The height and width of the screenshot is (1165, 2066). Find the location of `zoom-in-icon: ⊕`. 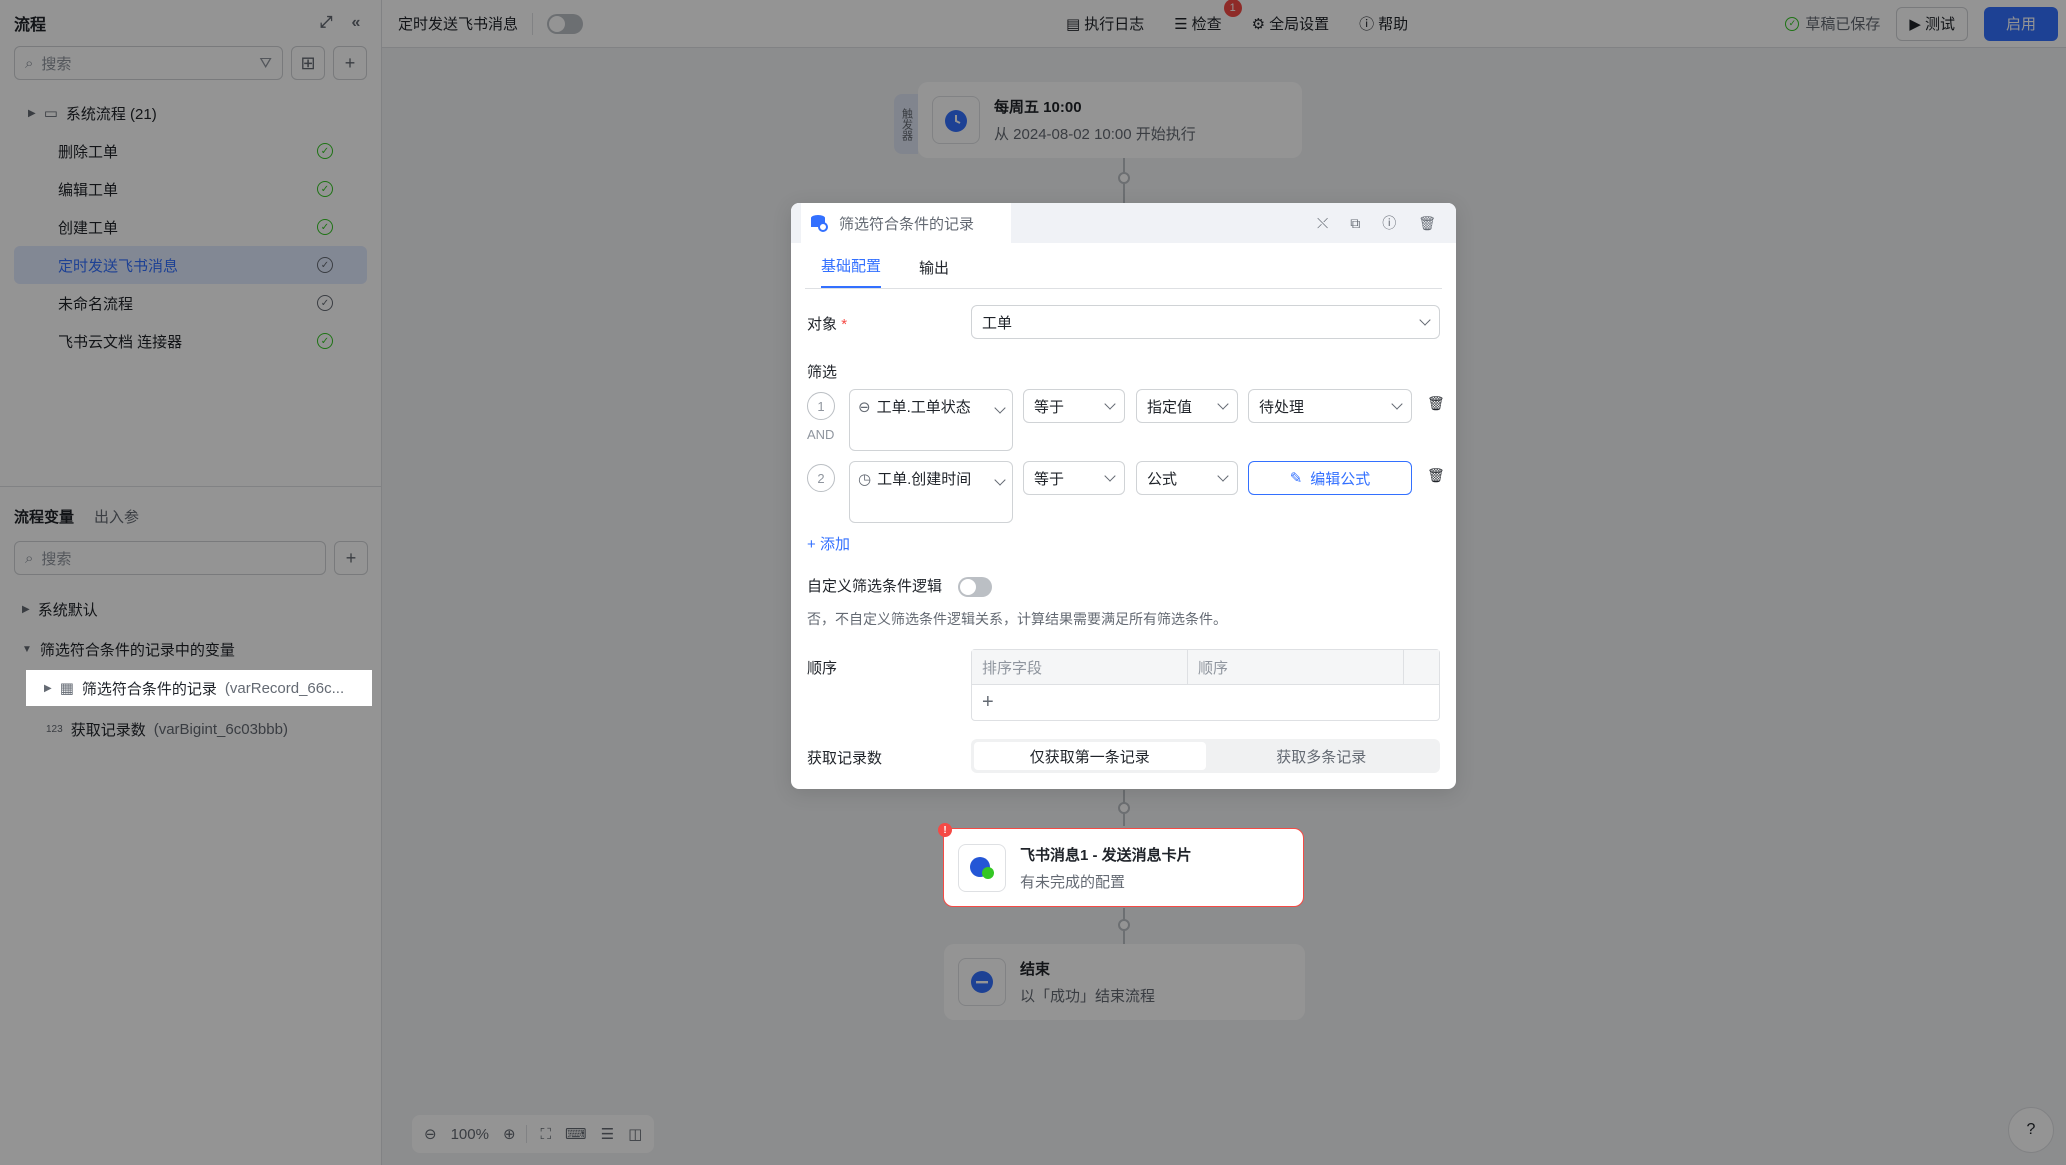

zoom-in-icon: ⊕ is located at coordinates (509, 1134).